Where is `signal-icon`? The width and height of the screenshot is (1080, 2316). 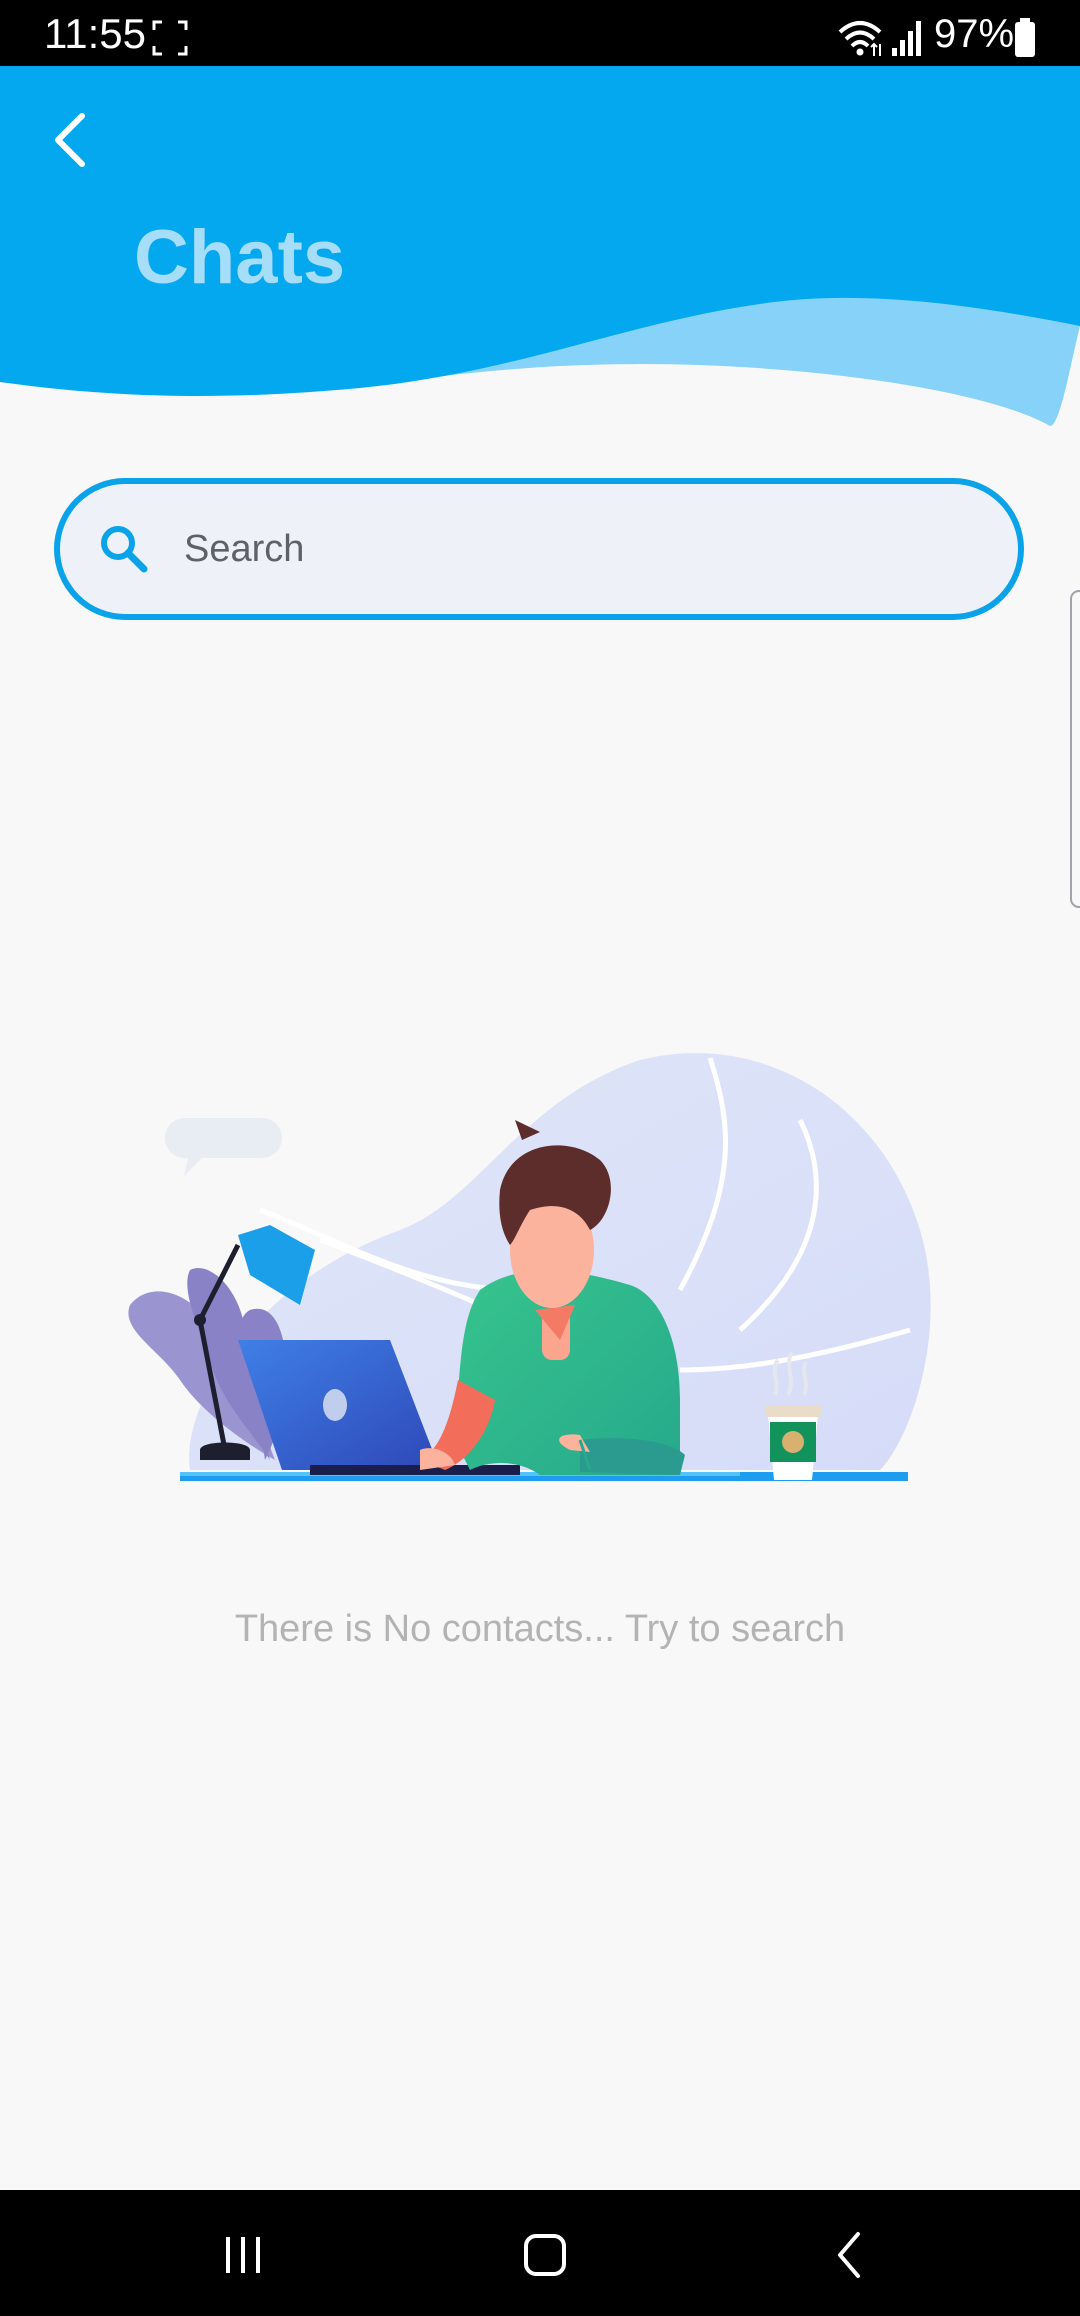
signal-icon is located at coordinates (906, 38).